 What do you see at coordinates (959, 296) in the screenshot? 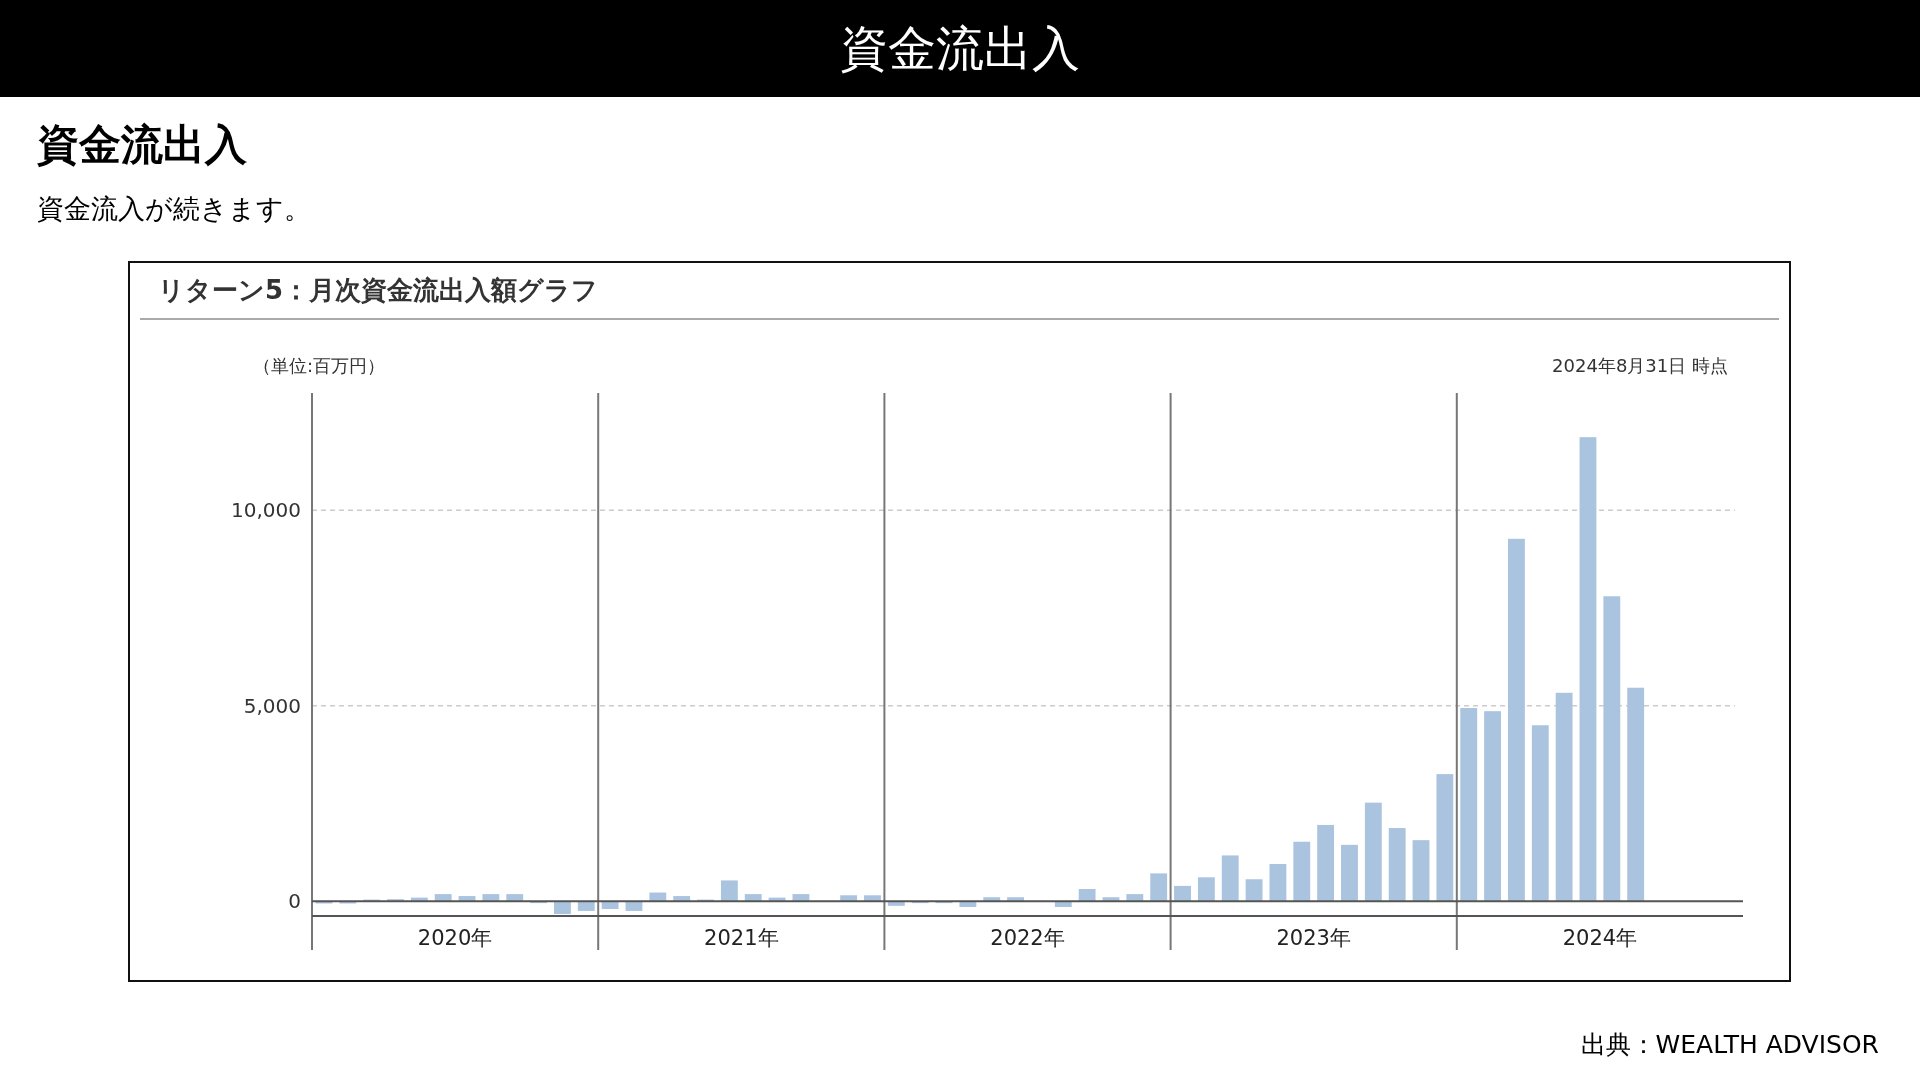
I see `chart-title: リターン5：月次資金流出入額グラフ` at bounding box center [959, 296].